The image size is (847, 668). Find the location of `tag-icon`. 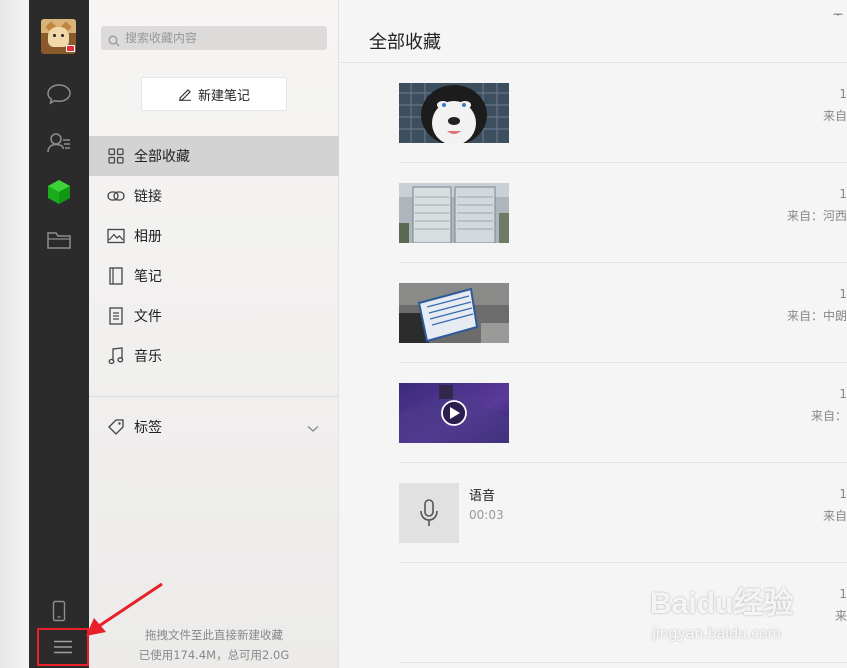

tag-icon is located at coordinates (116, 427).